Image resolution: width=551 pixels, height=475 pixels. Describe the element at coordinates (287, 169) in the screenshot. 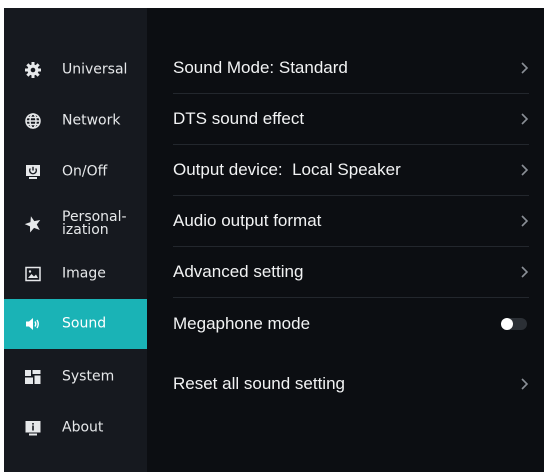

I see `row-label: Output device: Local Speaker` at that location.